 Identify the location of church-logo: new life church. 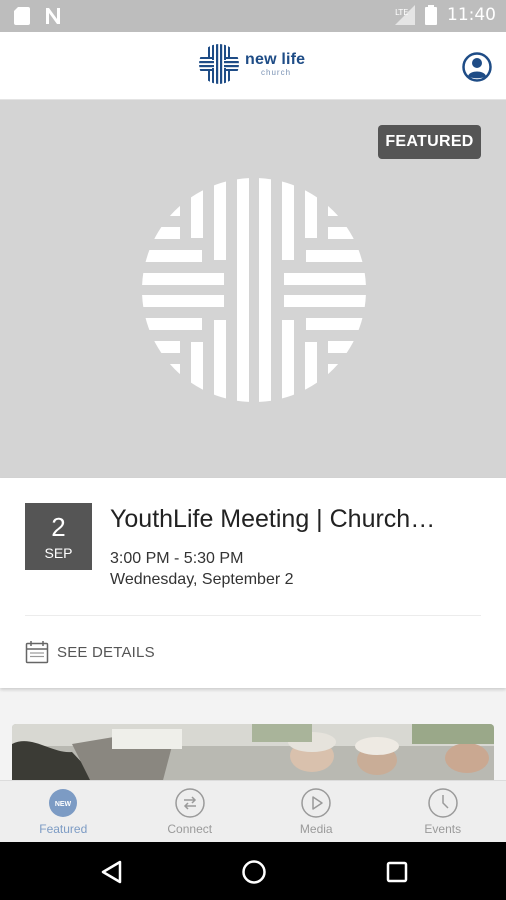
(252, 64).